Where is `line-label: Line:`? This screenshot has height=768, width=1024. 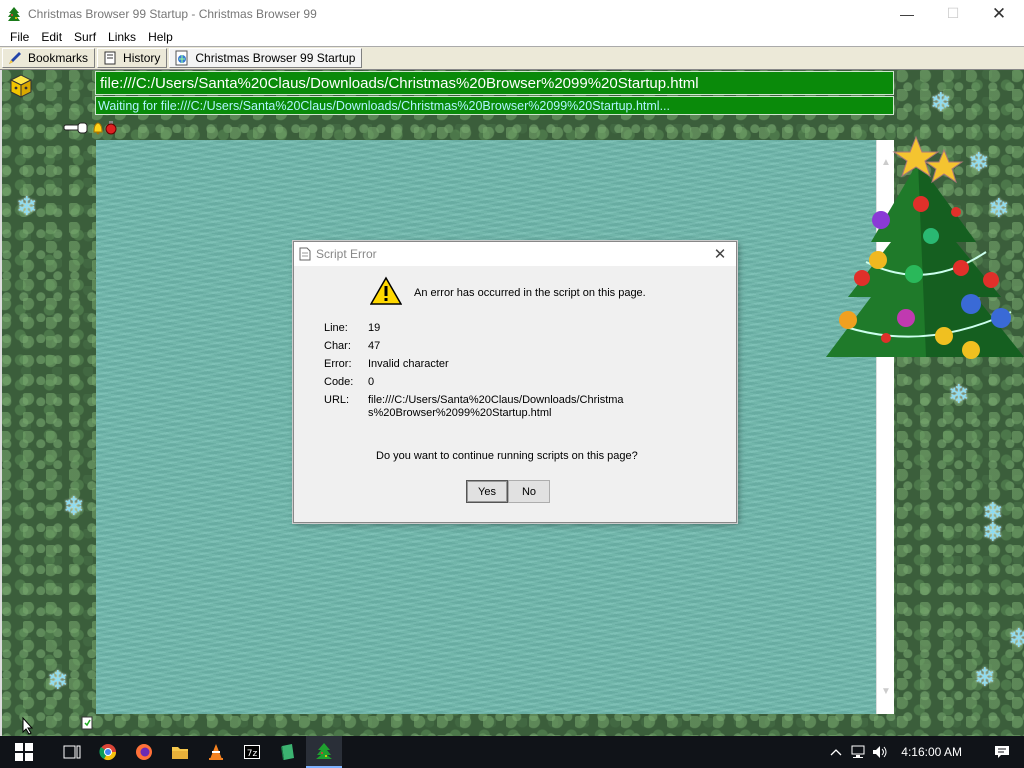 line-label: Line: is located at coordinates (336, 328).